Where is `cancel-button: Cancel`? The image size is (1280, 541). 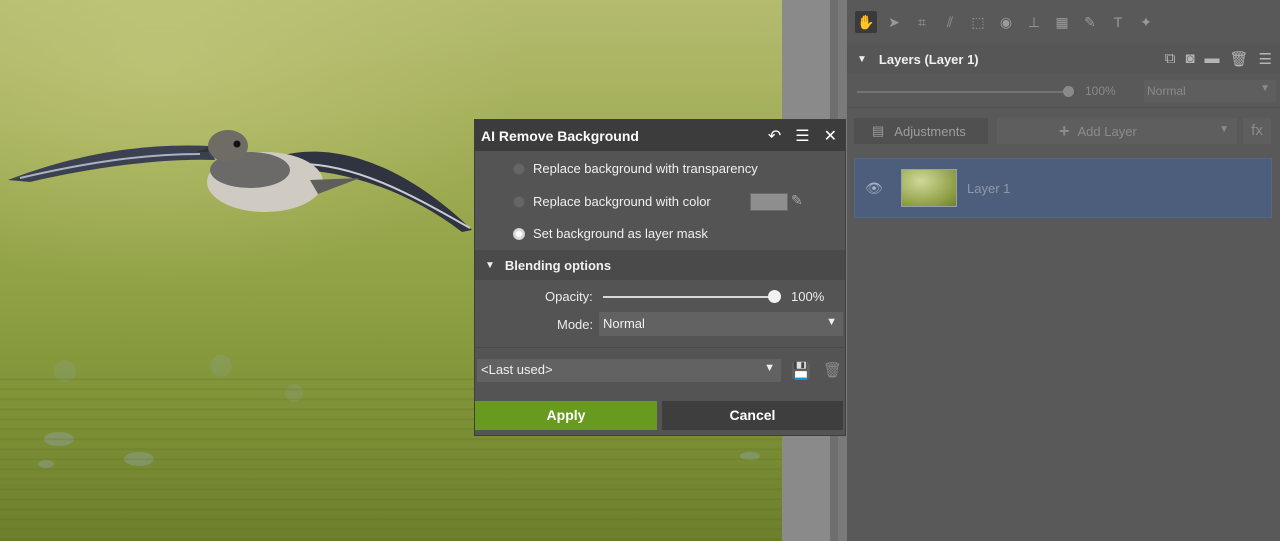 cancel-button: Cancel is located at coordinates (752, 415).